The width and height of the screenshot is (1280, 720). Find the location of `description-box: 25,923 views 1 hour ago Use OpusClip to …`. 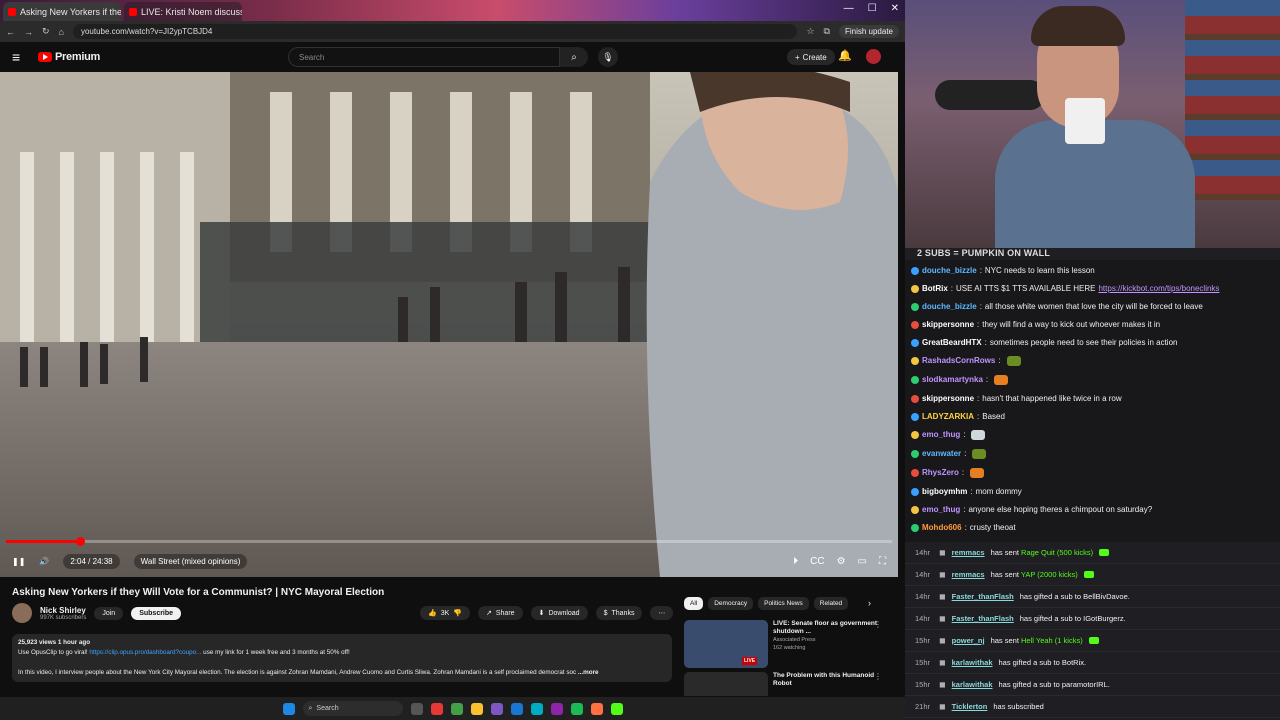

description-box: 25,923 views 1 hour ago Use OpusClip to … is located at coordinates (342, 658).